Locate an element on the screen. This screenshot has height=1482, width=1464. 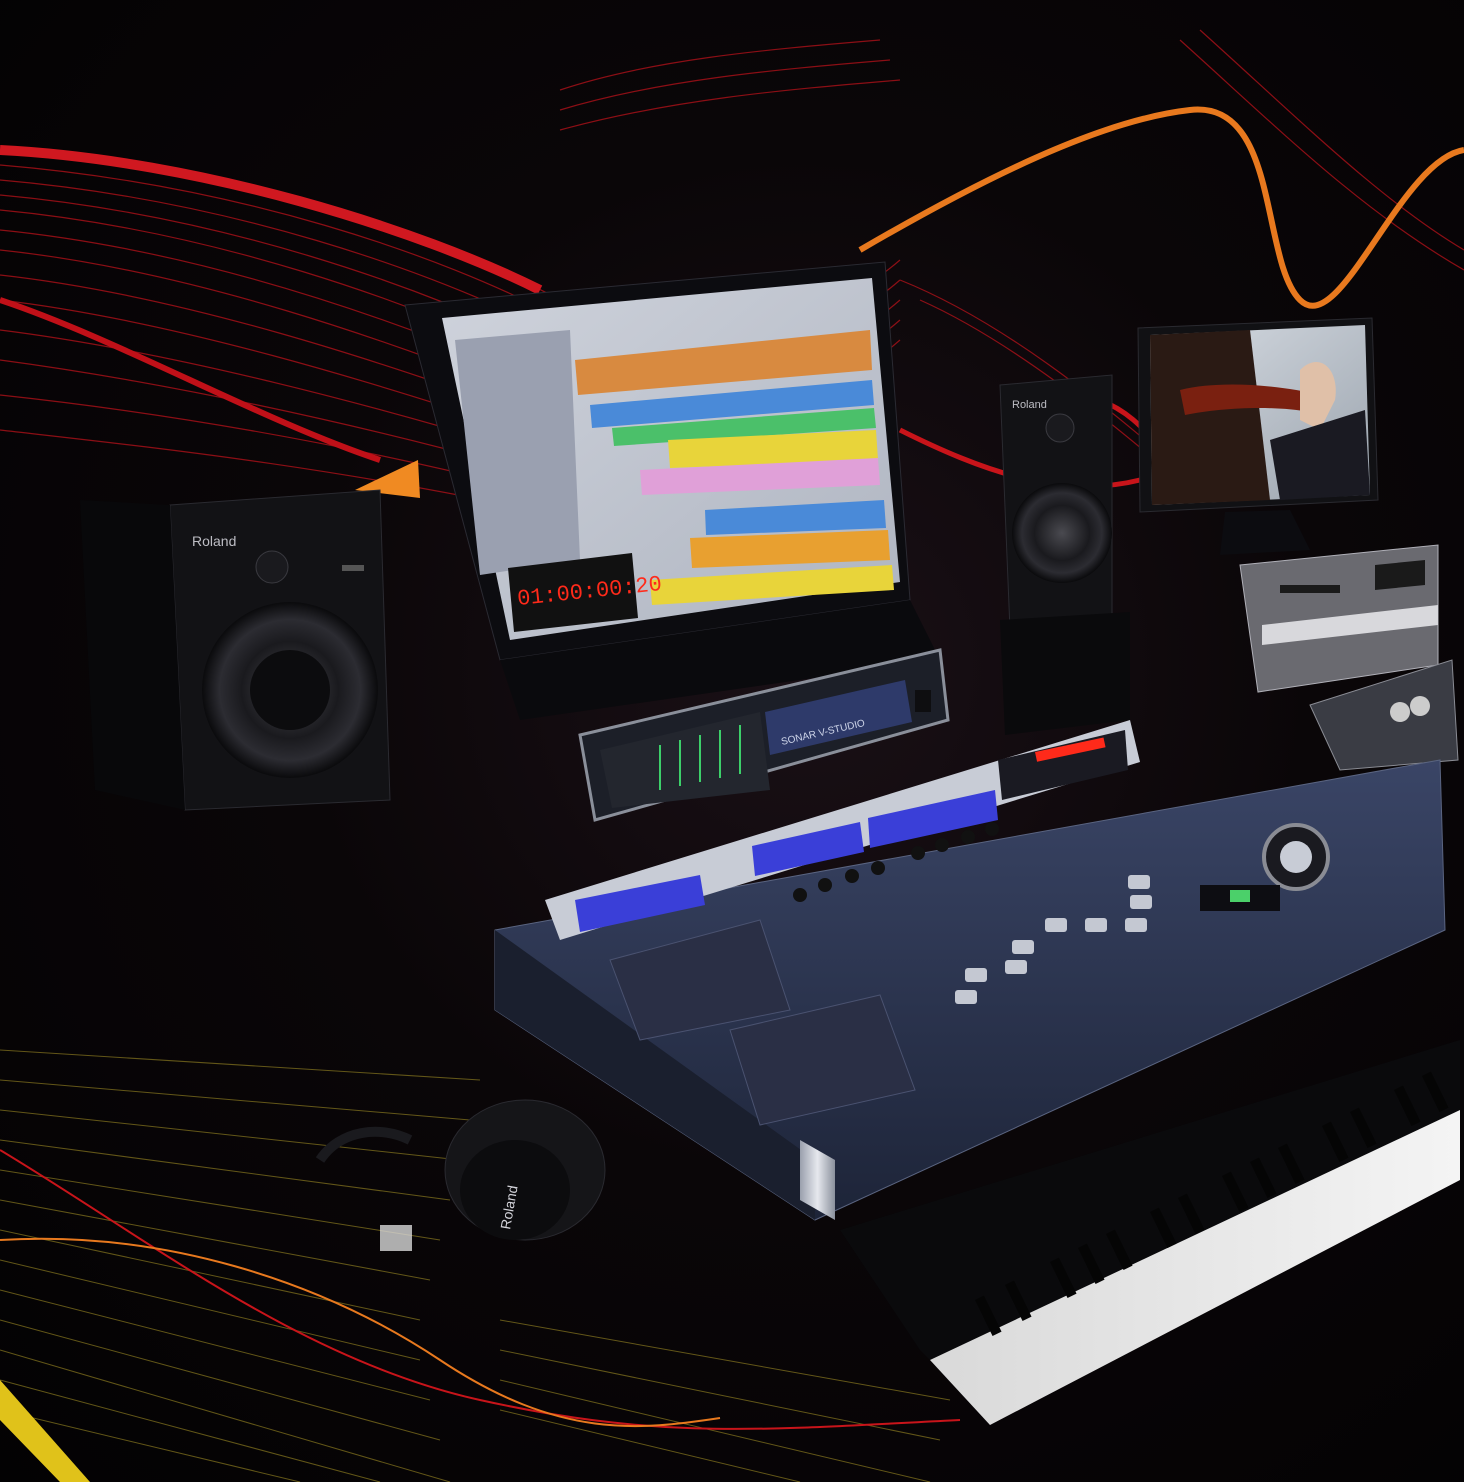
monitor-icon: 01:00:00:20 is located at coordinates (672, 490).